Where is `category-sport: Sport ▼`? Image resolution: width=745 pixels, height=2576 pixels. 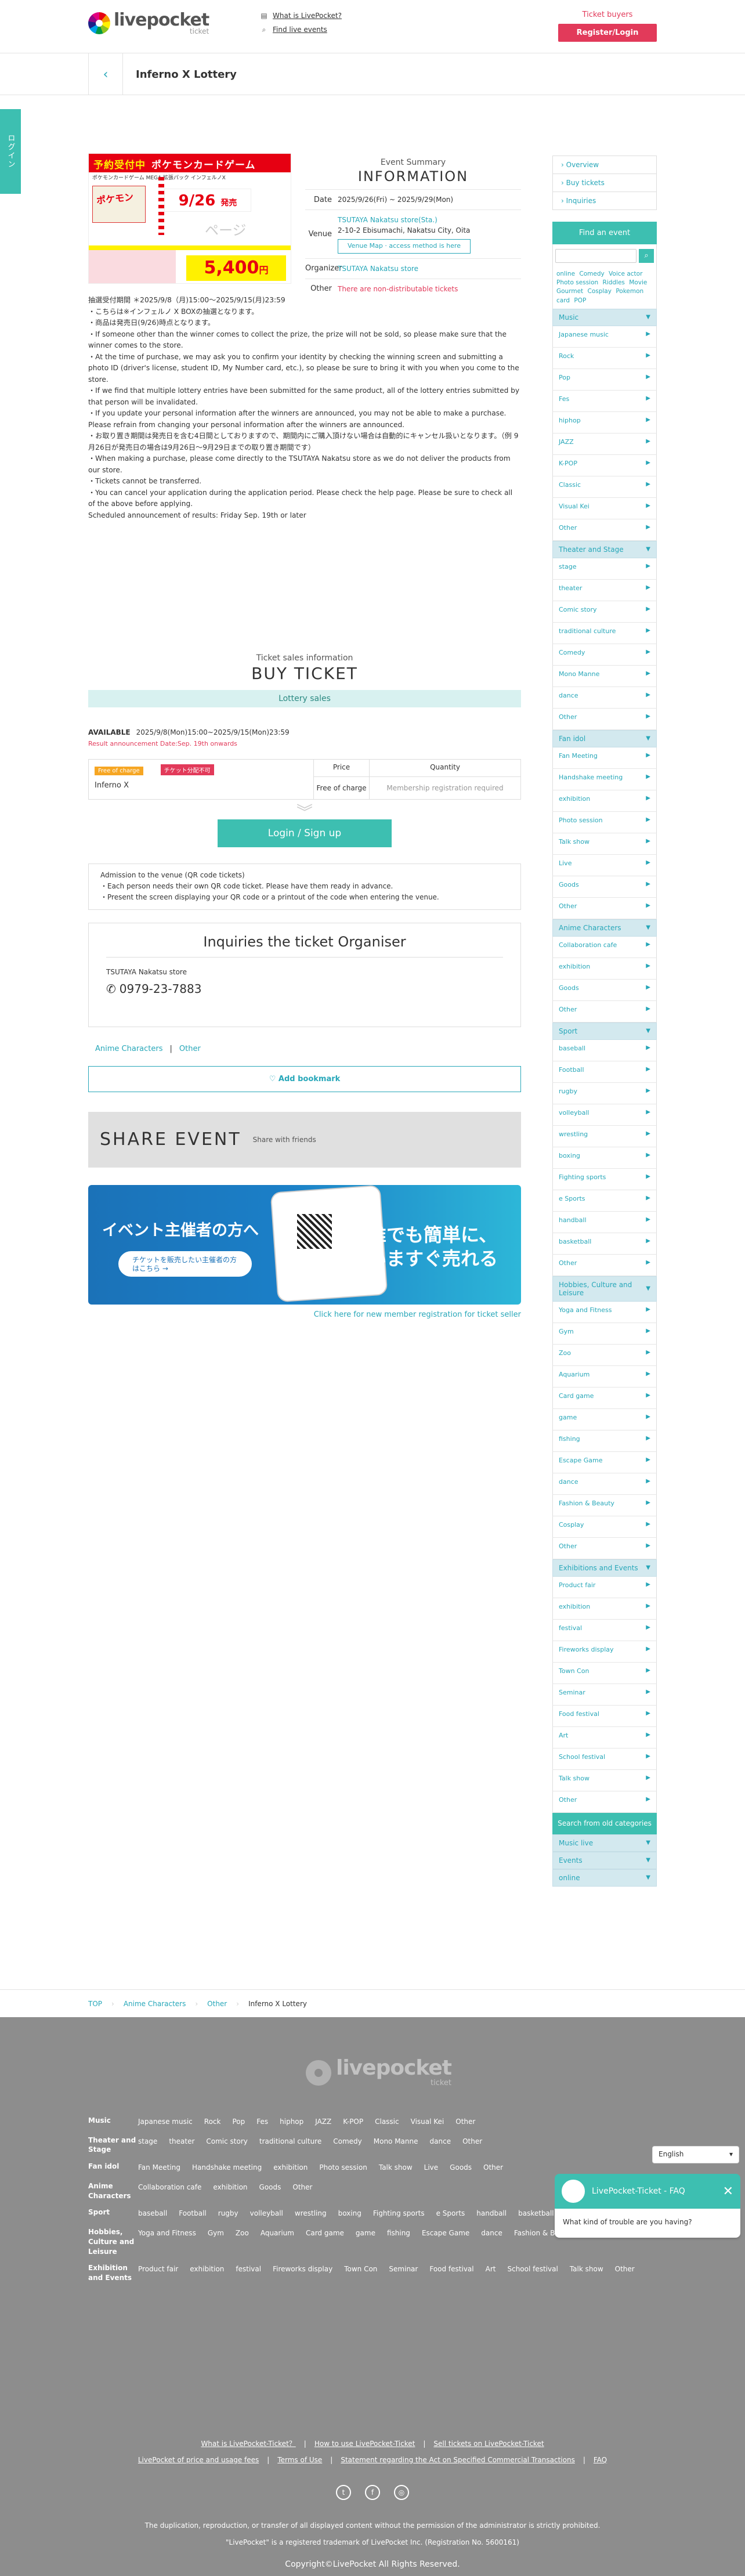
category-sport: Sport ▼ is located at coordinates (605, 1031).